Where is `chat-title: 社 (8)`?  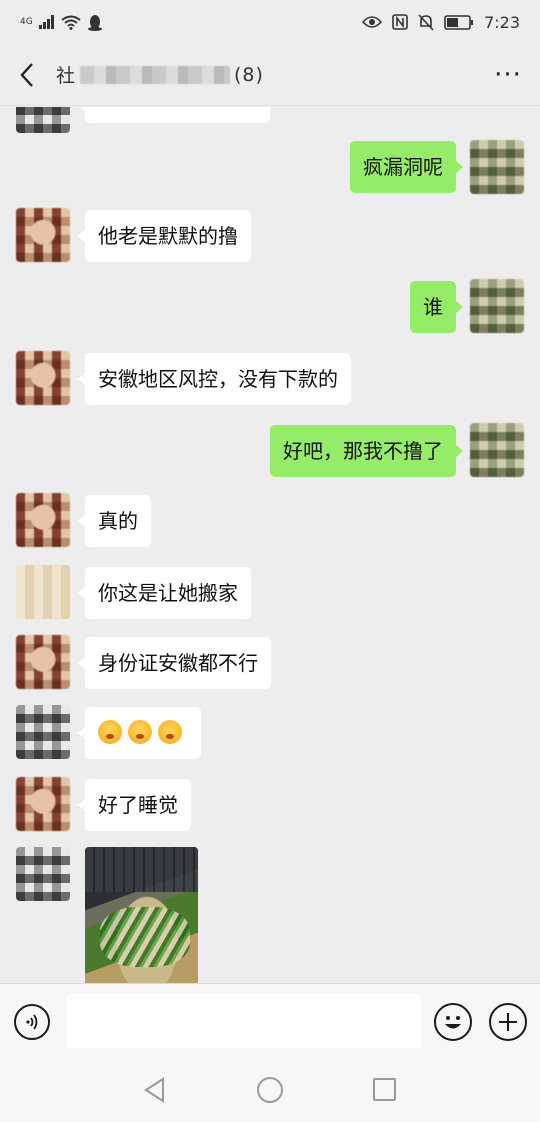
chat-title: 社 (8) is located at coordinates (160, 74).